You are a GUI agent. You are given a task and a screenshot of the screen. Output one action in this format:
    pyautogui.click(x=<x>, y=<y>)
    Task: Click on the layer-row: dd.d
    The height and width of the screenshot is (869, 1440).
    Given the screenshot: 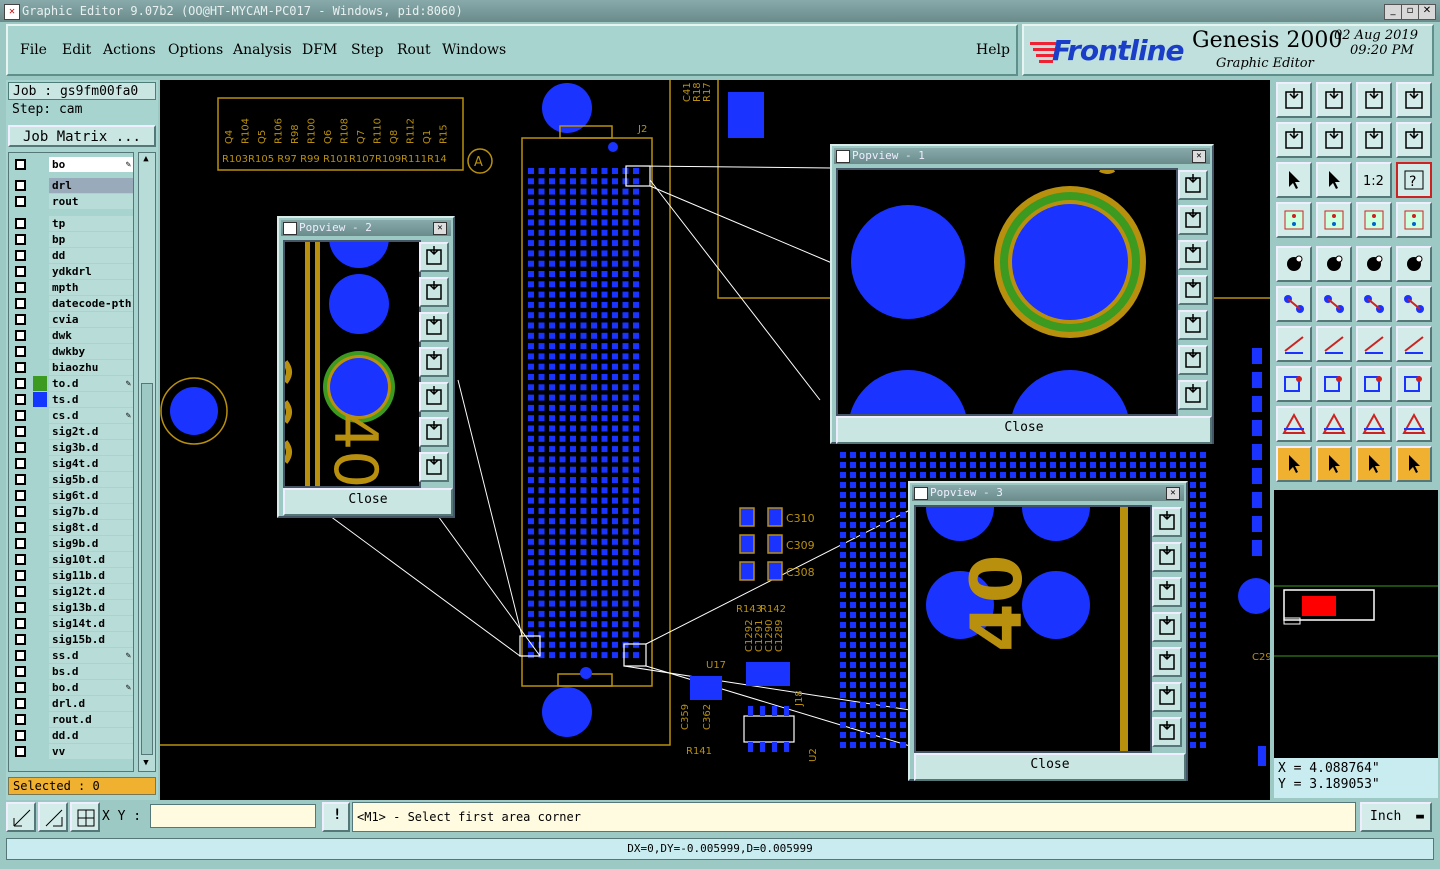 What is the action you would take?
    pyautogui.click(x=73, y=735)
    